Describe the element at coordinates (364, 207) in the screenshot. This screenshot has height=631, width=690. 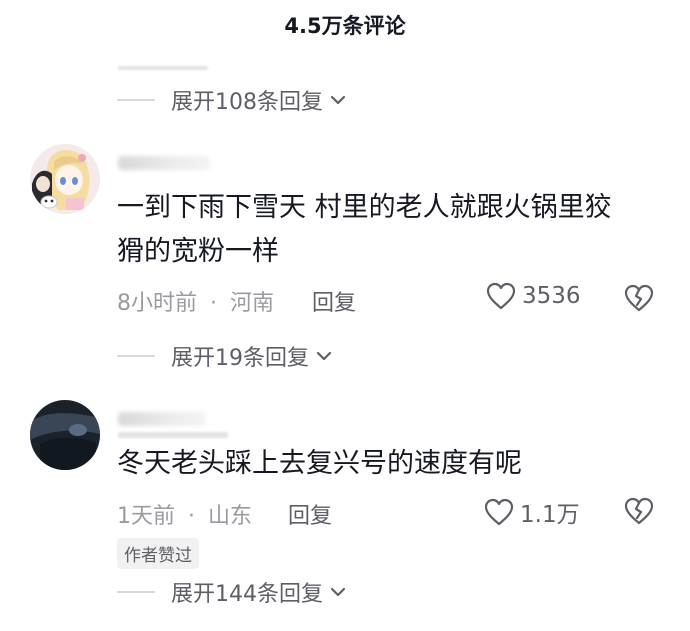
I see `comment-text-line: 一到下雨下雪天 村里的老人就跟火锅里狡` at that location.